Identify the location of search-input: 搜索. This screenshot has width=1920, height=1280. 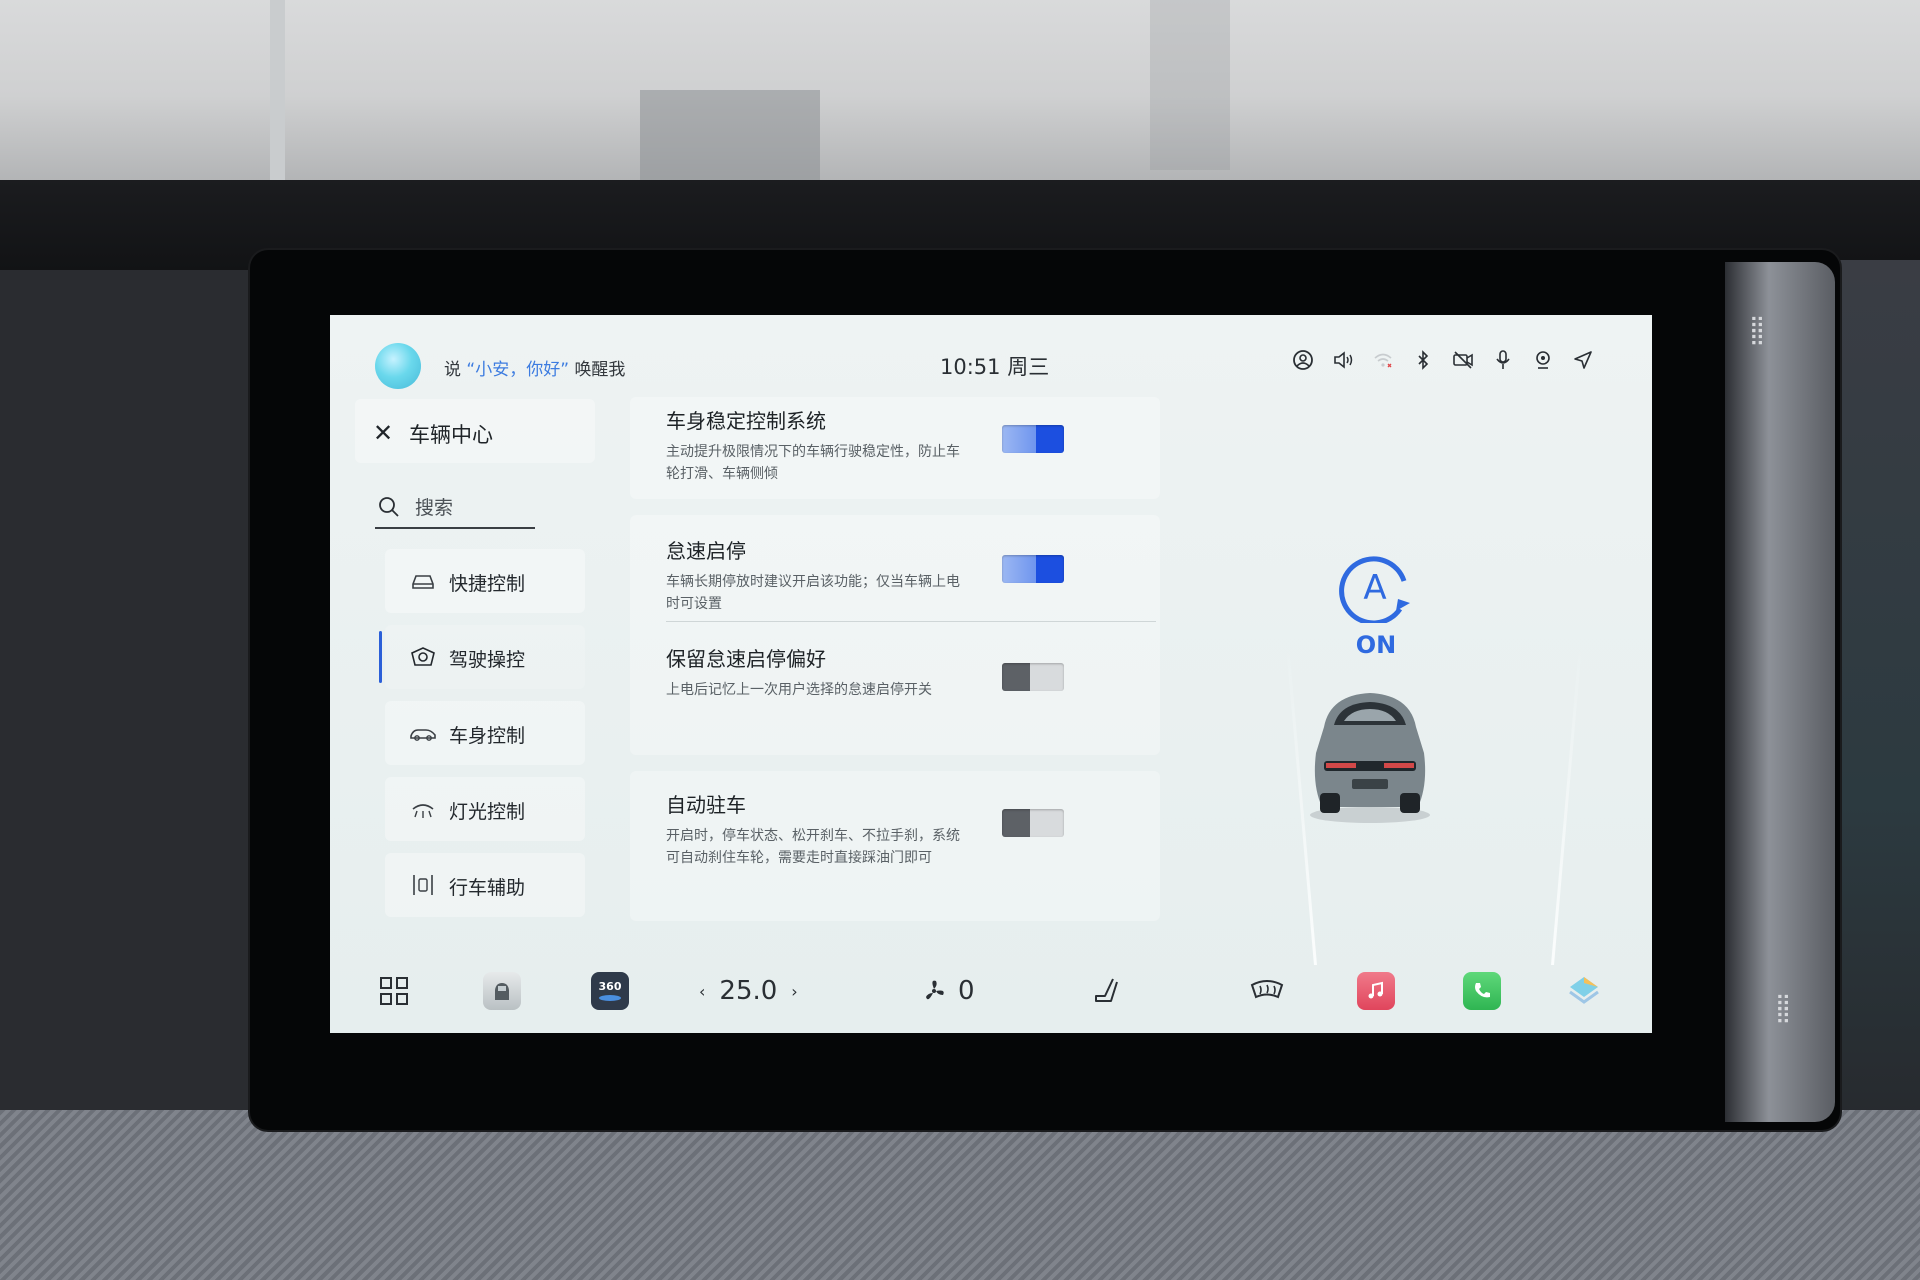
(455, 508).